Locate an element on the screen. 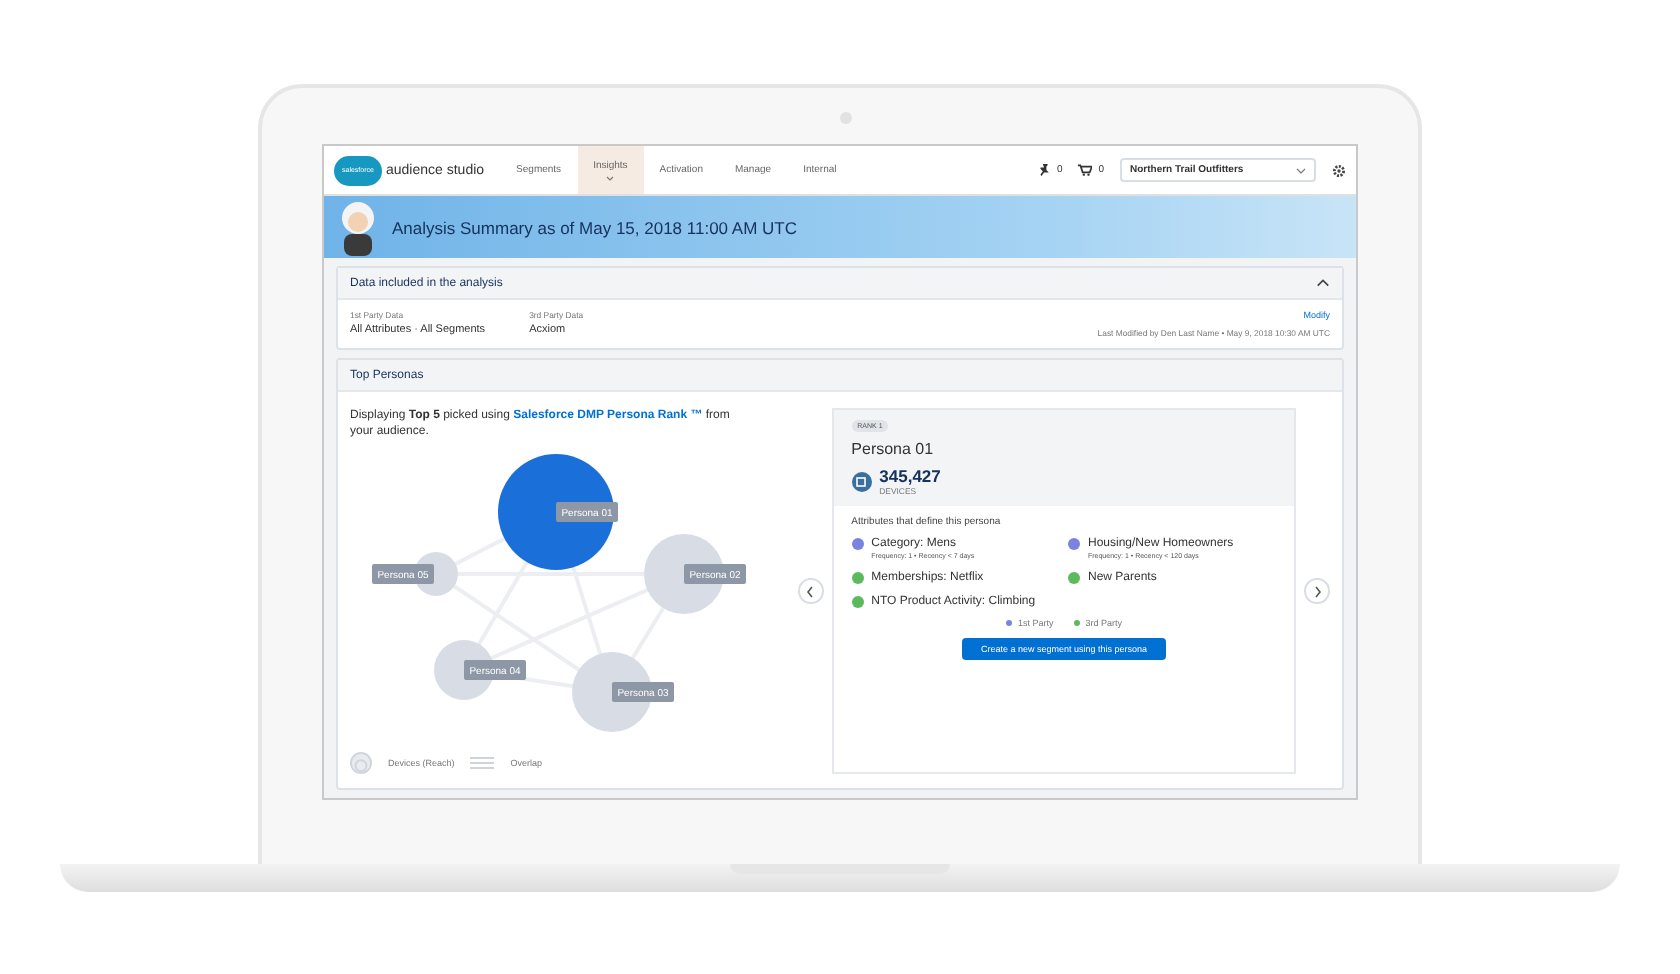 Image resolution: width=1680 pixels, height=974 pixels. cart-icon is located at coordinates (1085, 170).